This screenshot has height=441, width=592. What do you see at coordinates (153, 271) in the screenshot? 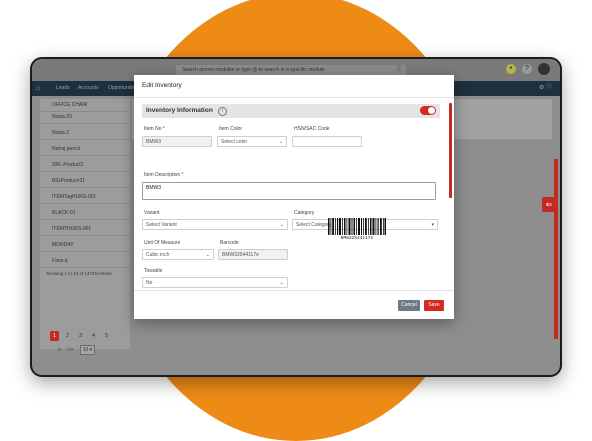
I see `towable-label: Towable` at bounding box center [153, 271].